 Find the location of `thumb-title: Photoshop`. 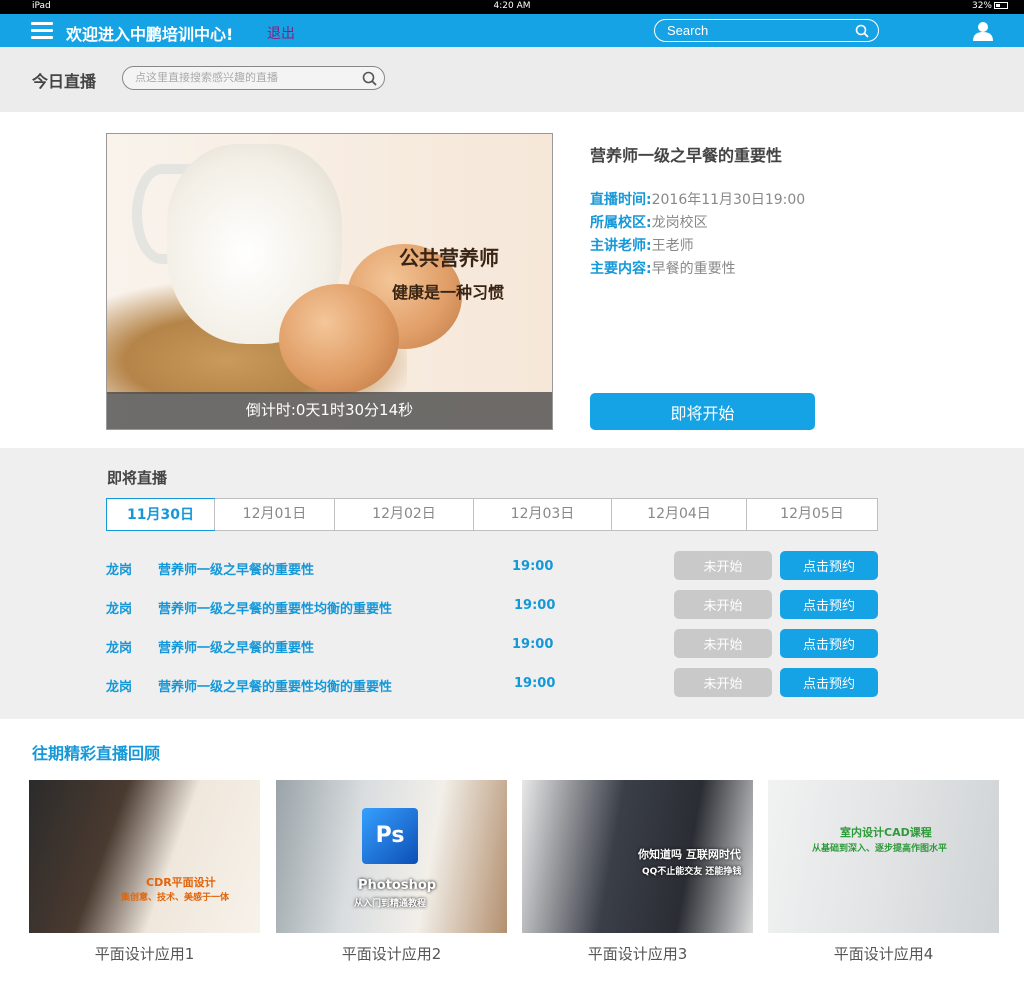

thumb-title: Photoshop is located at coordinates (397, 885).